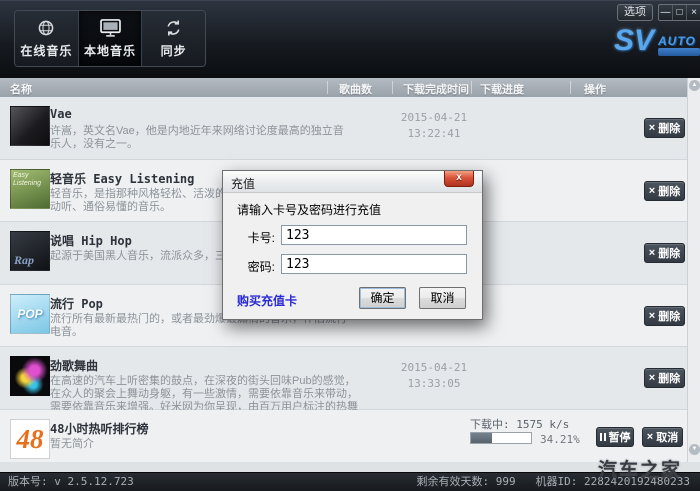 The image size is (700, 491). I want to click on album-thumbnail: POP, so click(30, 314).